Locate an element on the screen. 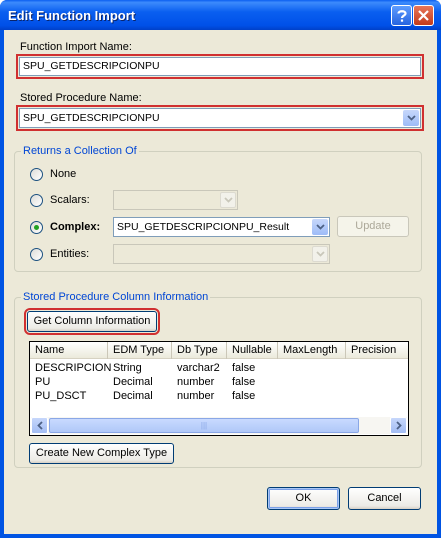  chevron-right-icon is located at coordinates (398, 425).